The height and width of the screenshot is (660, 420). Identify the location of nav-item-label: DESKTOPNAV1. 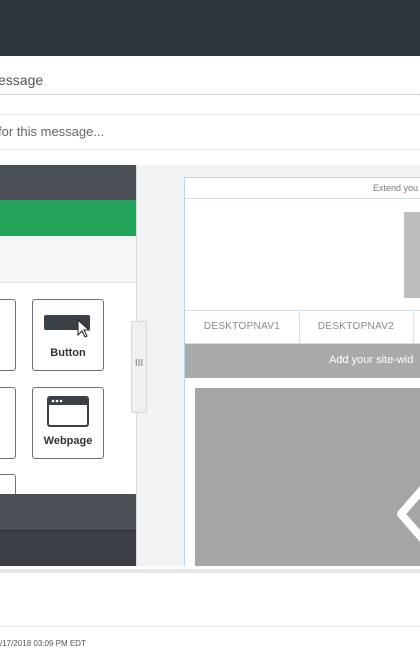
(242, 326).